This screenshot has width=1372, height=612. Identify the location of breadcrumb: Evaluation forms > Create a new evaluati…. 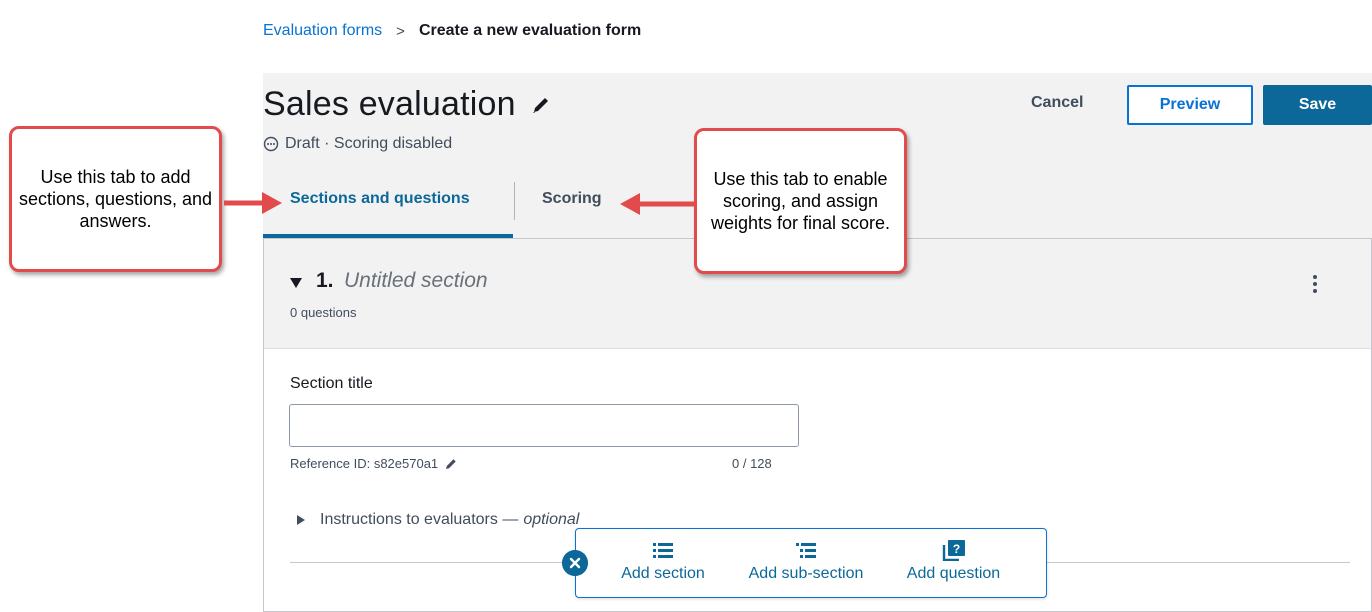
(452, 31).